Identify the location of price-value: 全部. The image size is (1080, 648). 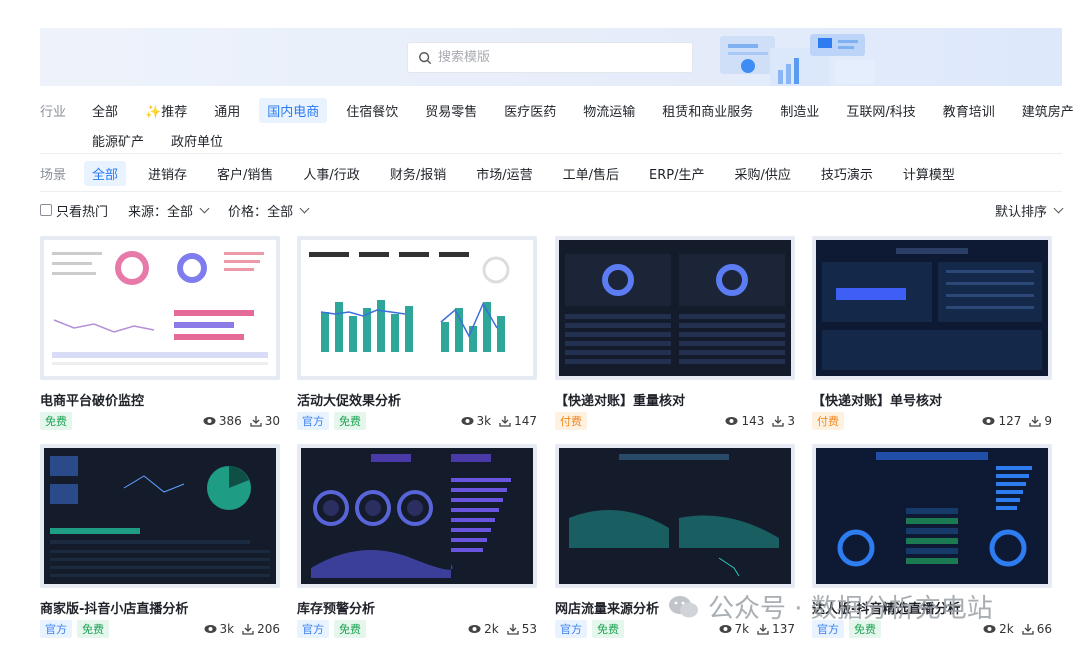
(280, 212).